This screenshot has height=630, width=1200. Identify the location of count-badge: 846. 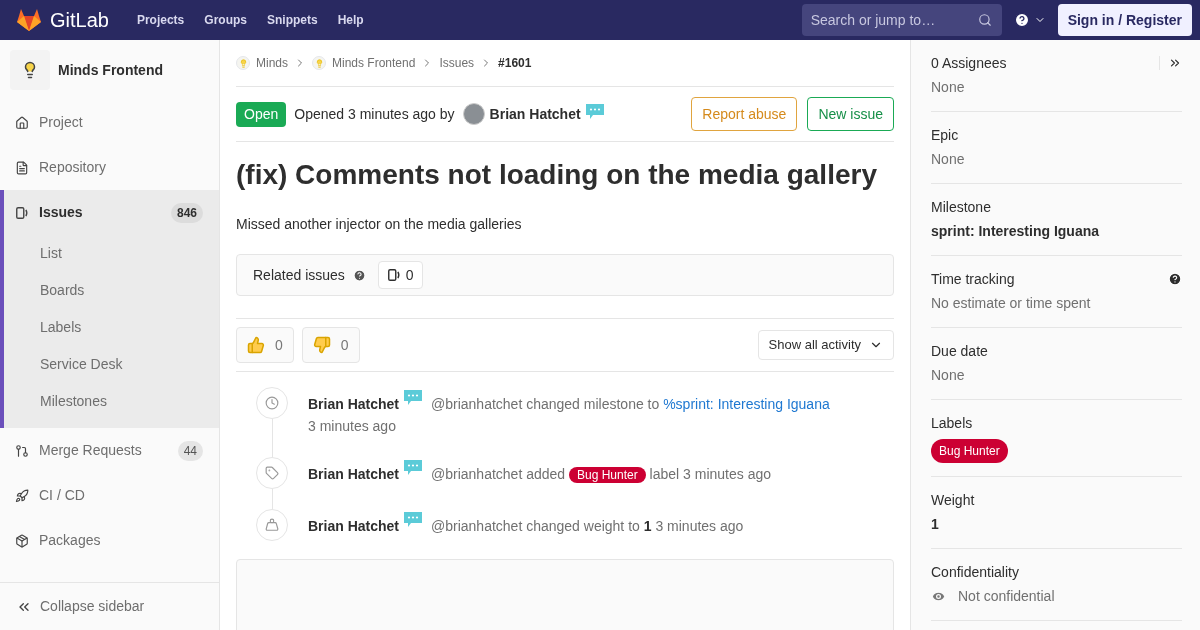
(186, 212).